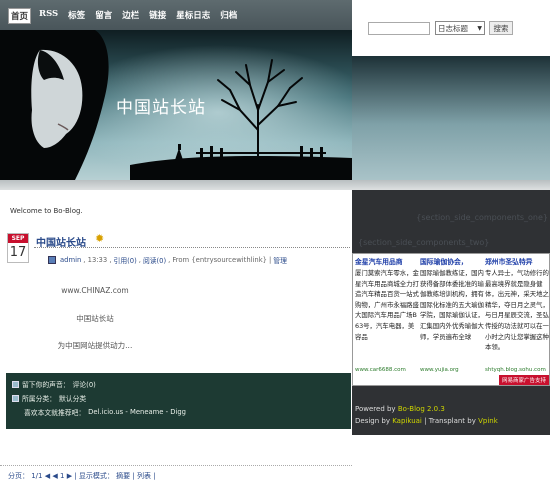 Image resolution: width=550 pixels, height=480 pixels. Describe the element at coordinates (100, 238) in the screenshot. I see `sun-icon: ✹` at that location.